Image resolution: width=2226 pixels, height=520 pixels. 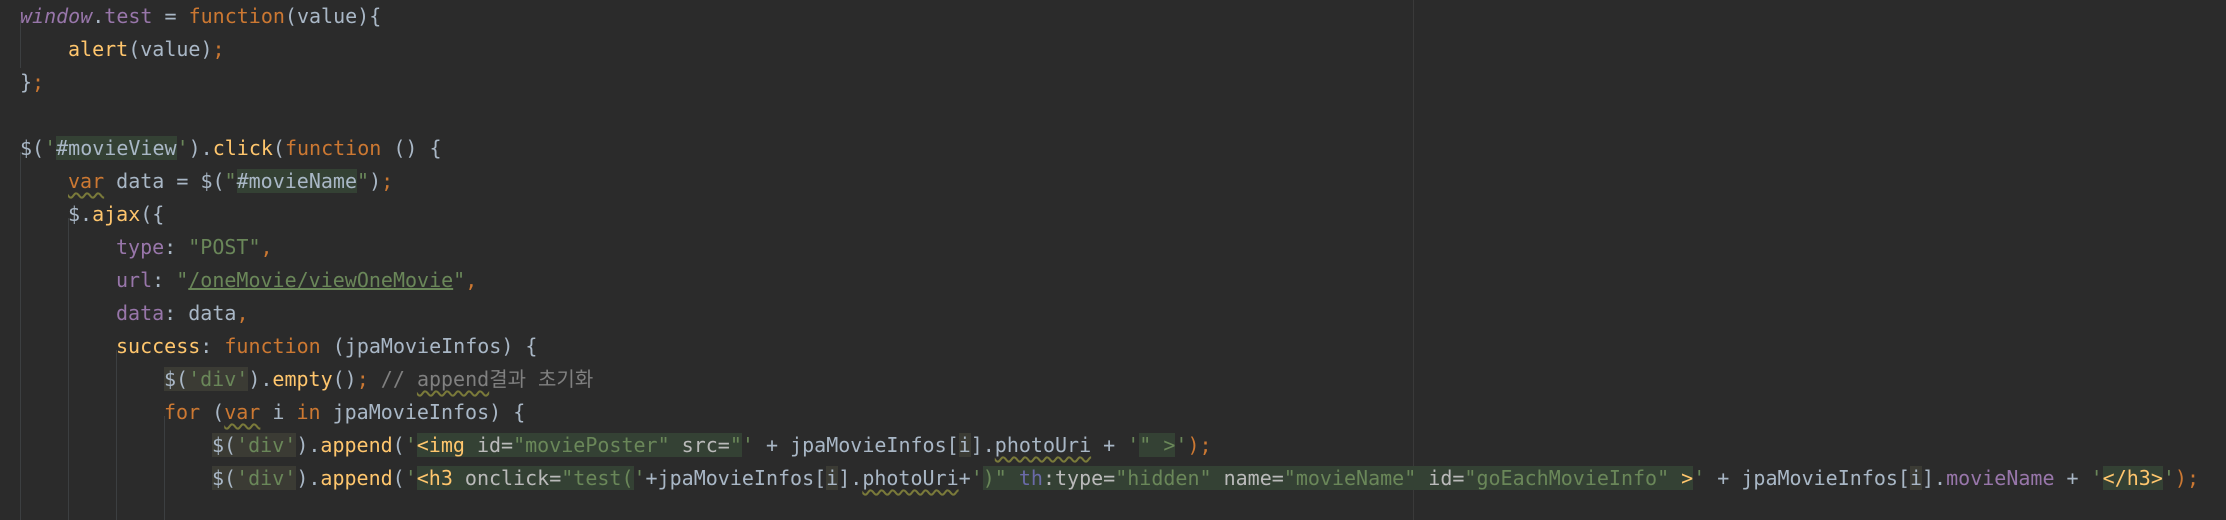 What do you see at coordinates (2072, 478) in the screenshot?
I see `token: +` at bounding box center [2072, 478].